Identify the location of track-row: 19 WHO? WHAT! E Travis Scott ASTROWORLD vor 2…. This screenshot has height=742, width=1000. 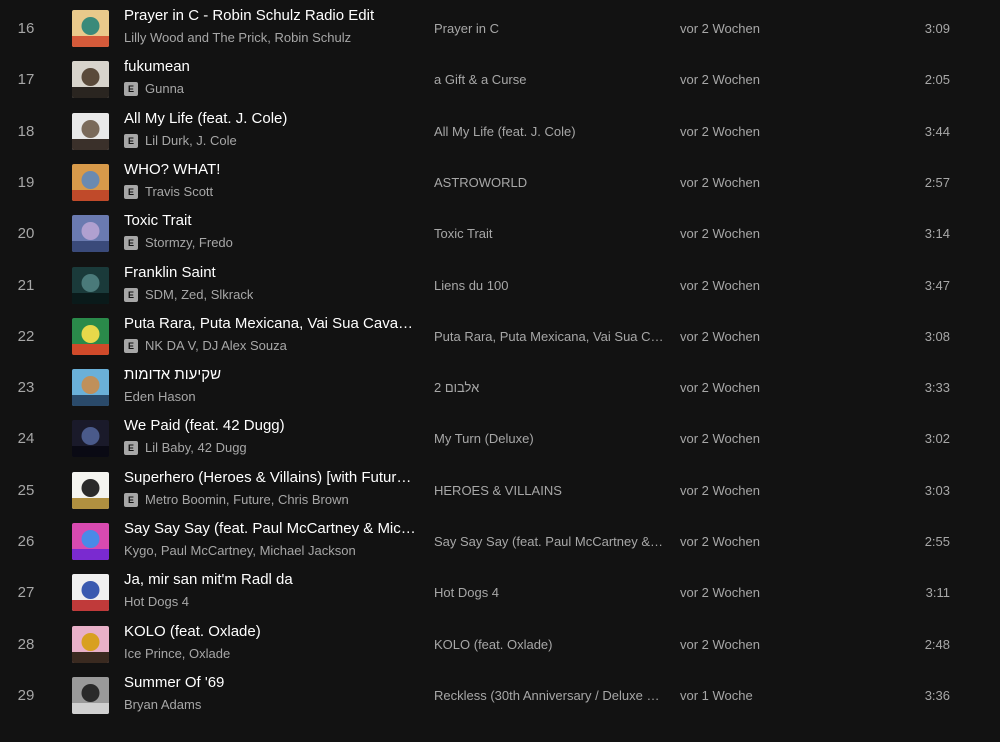
(500, 182).